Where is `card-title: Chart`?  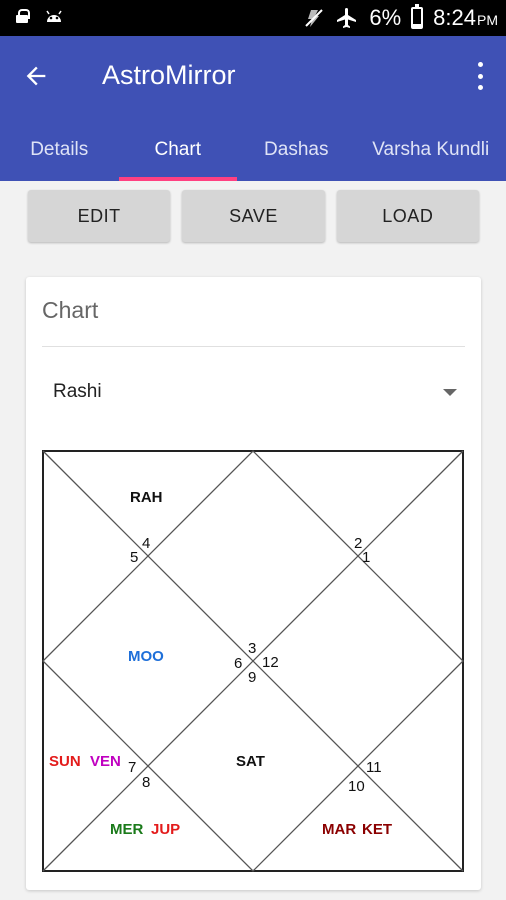 card-title: Chart is located at coordinates (70, 310).